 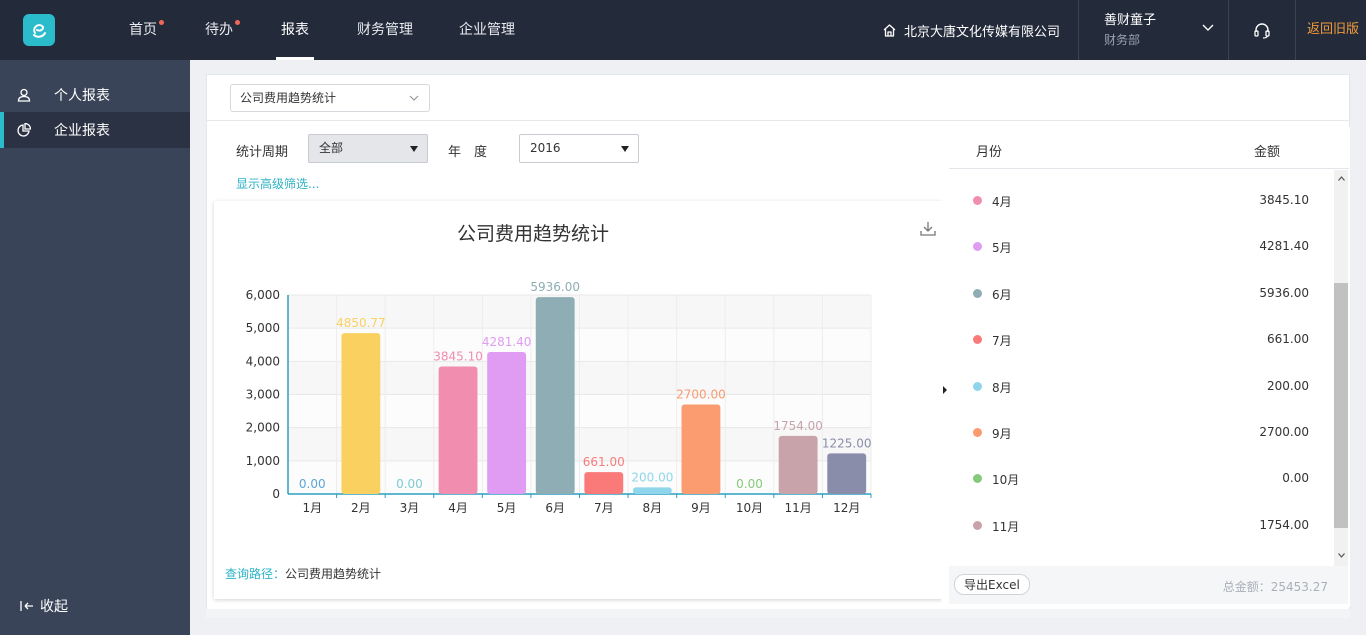 What do you see at coordinates (263, 295) in the screenshot?
I see `y-tick-label: 6,000` at bounding box center [263, 295].